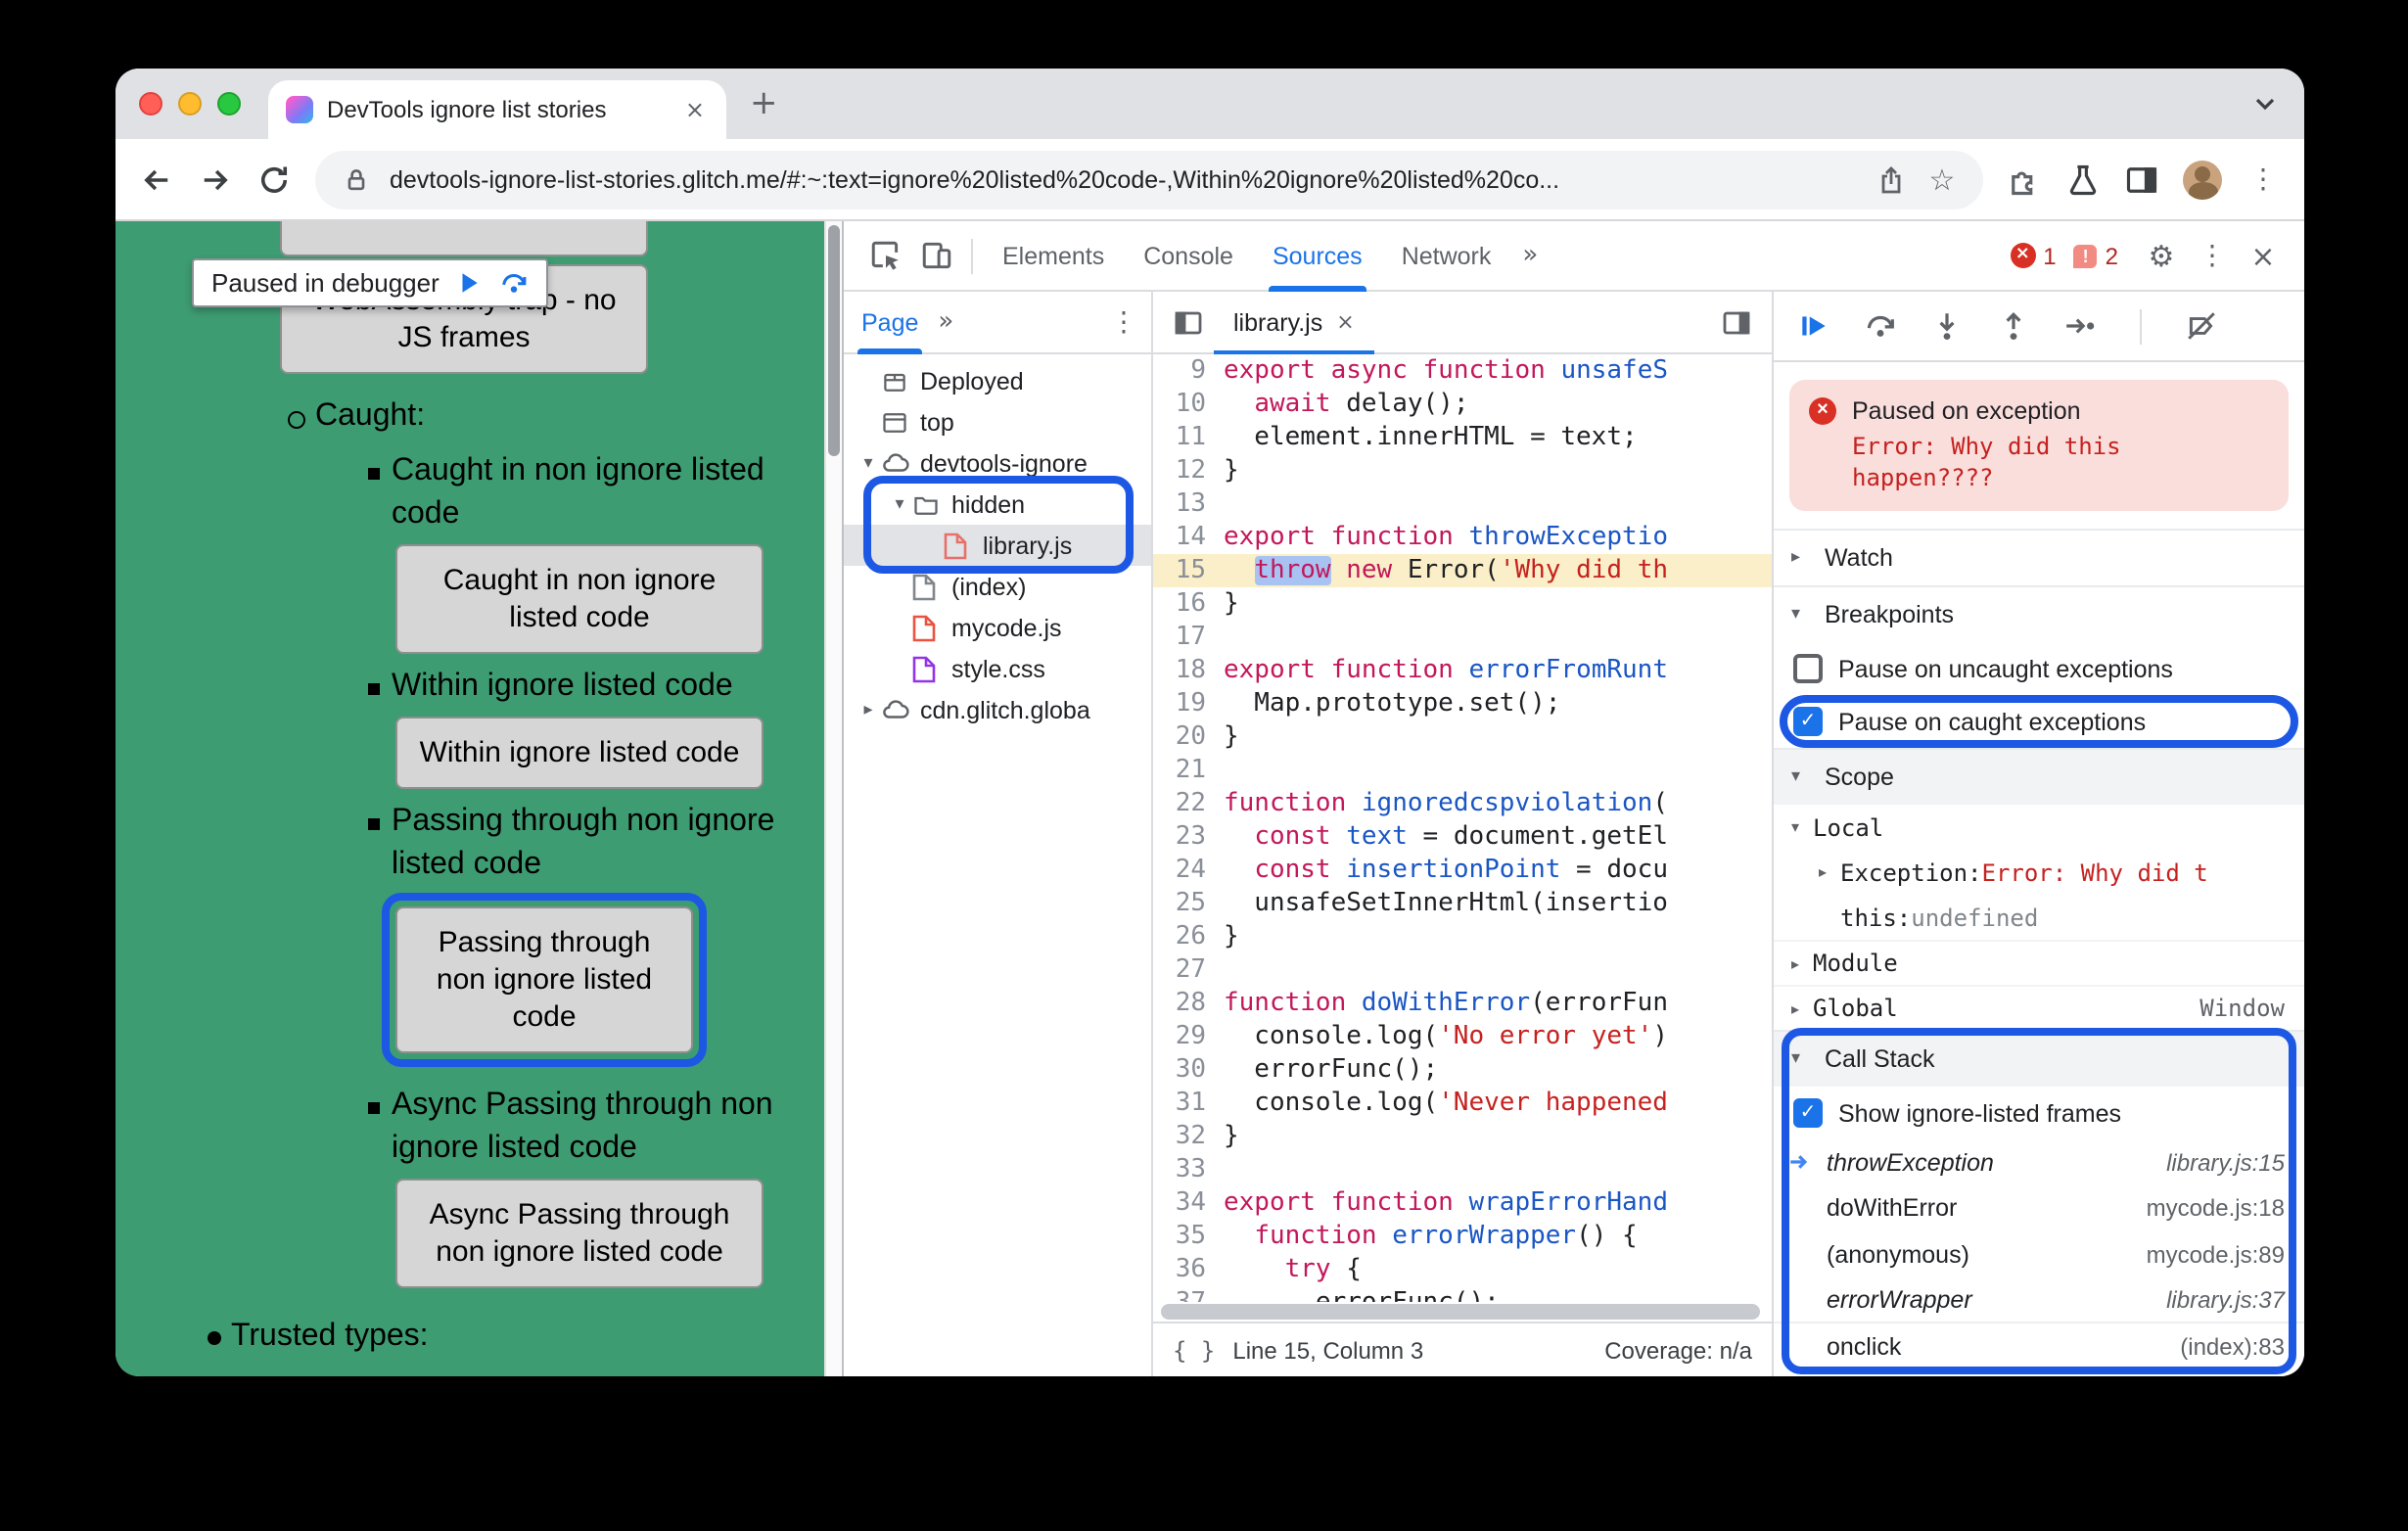  What do you see at coordinates (1188, 504) in the screenshot?
I see `line-number: 13` at bounding box center [1188, 504].